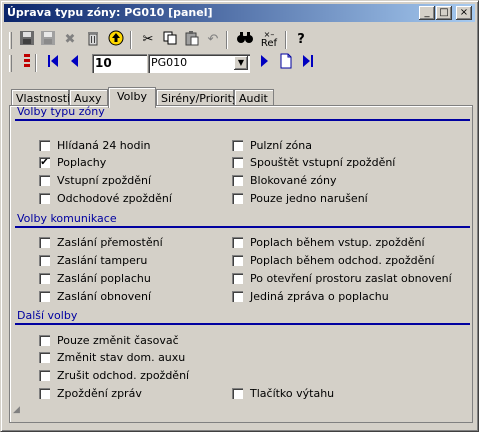  What do you see at coordinates (322, 162) in the screenshot?
I see `checkbox-label: Spouštět vstupní zpoždění` at bounding box center [322, 162].